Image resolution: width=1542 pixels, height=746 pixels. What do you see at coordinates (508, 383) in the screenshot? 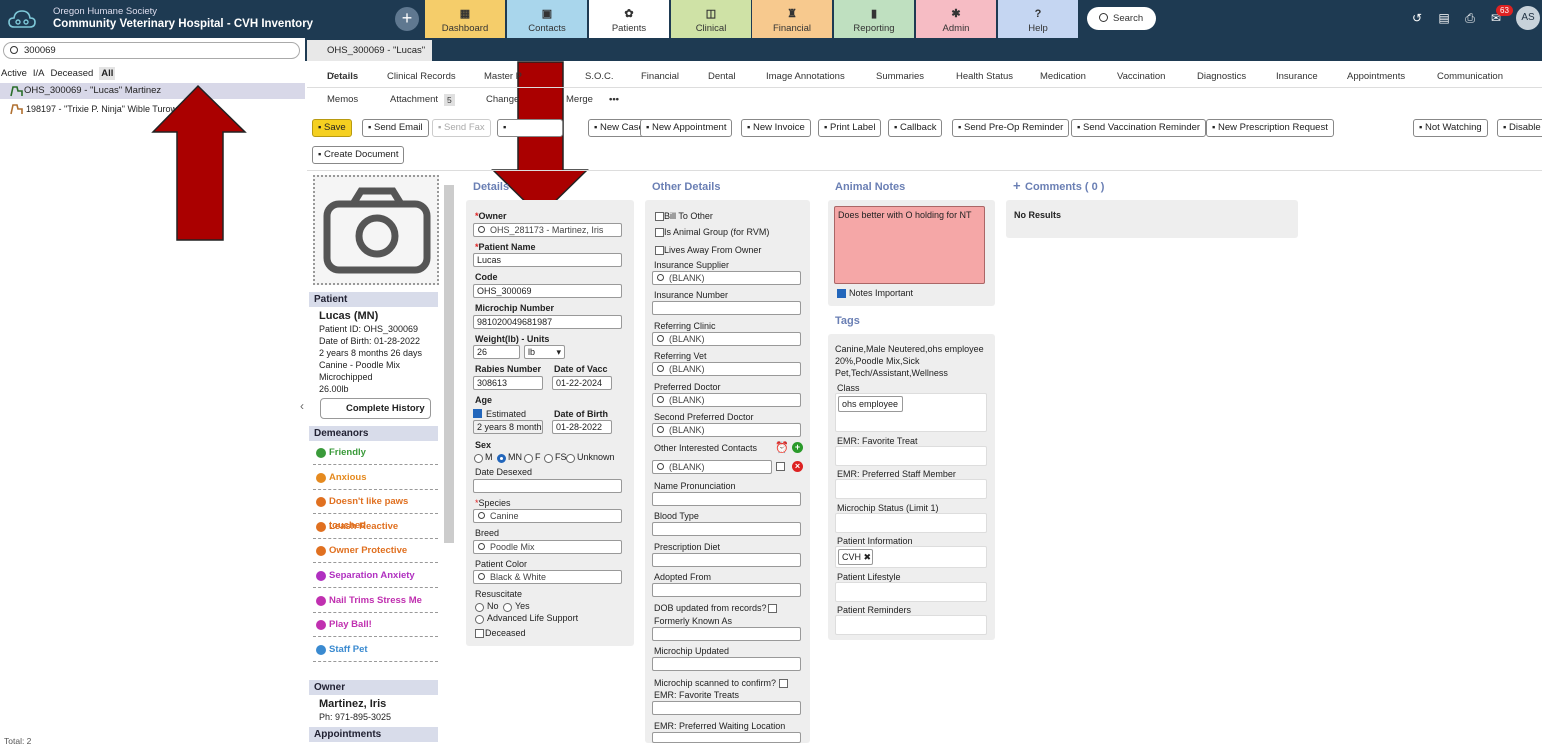
I see `rabies-field: 308613` at bounding box center [508, 383].